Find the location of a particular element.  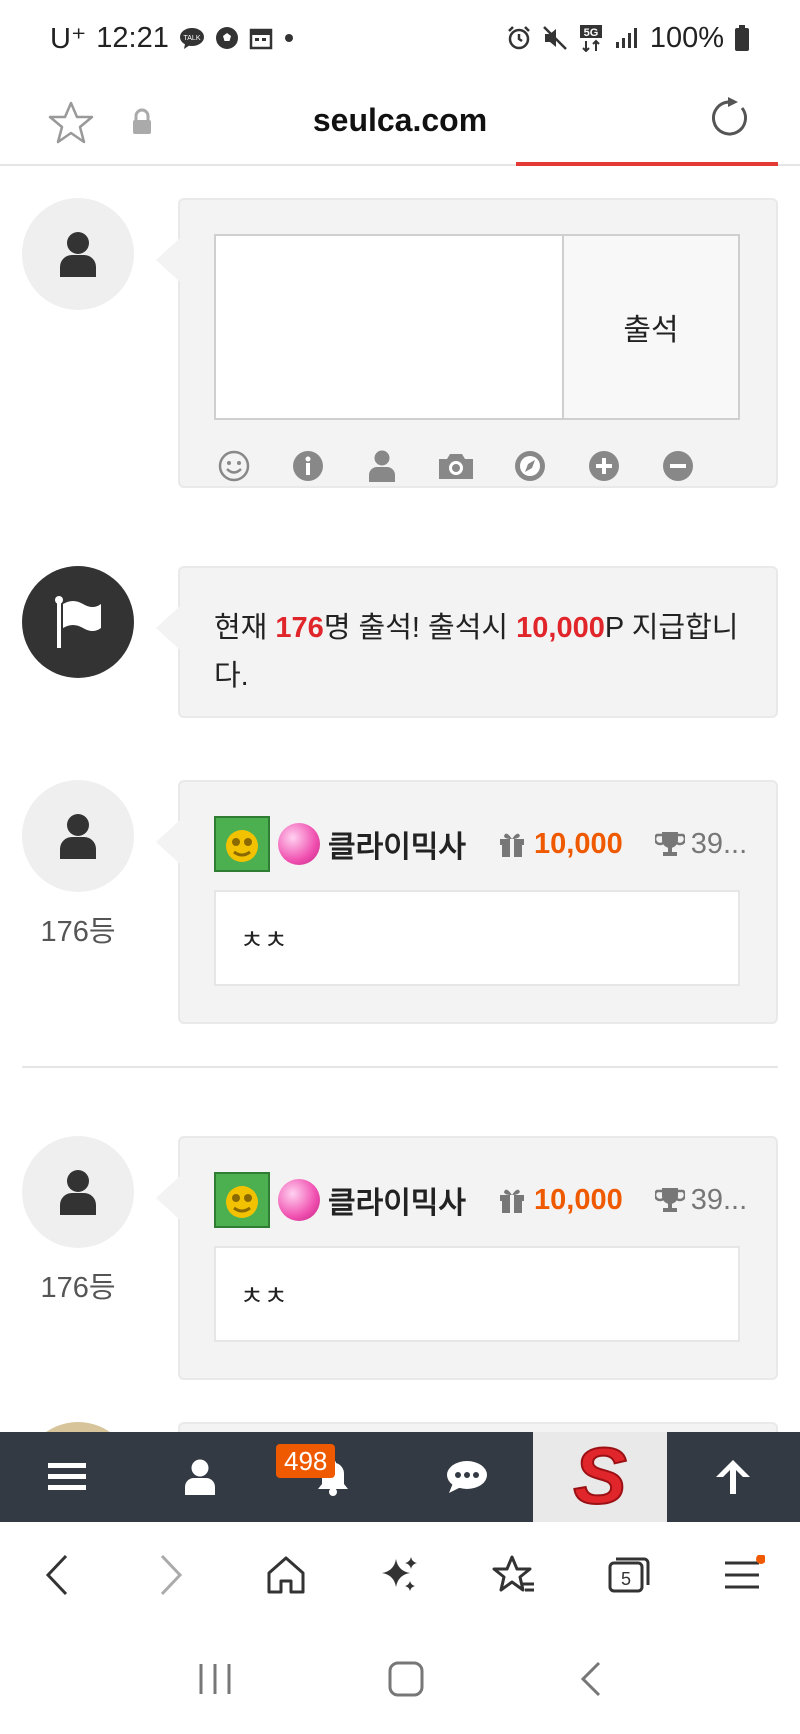

home-button is located at coordinates (286, 1575).